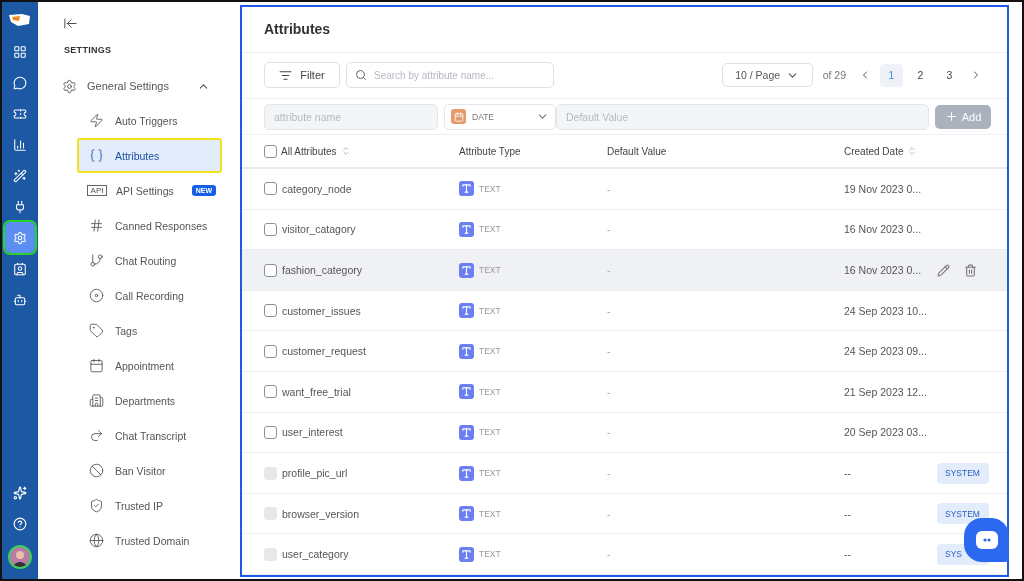 The width and height of the screenshot is (1024, 581). I want to click on sidebar-item-label: Departments, so click(145, 400).